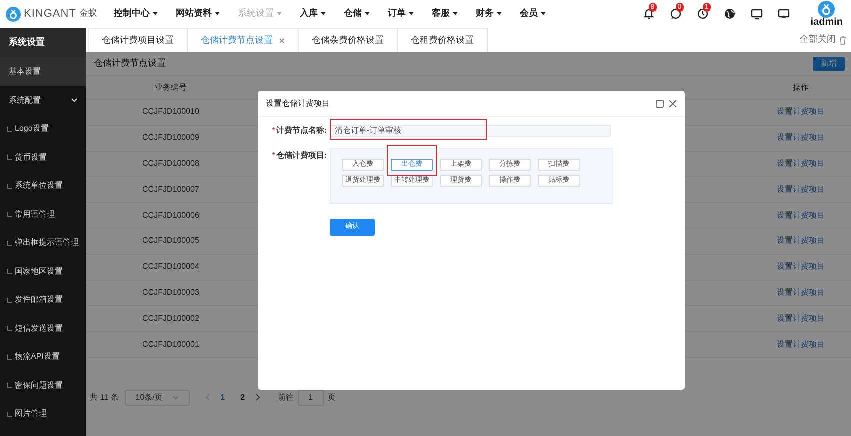  What do you see at coordinates (648, 14) in the screenshot?
I see `bell-icon` at bounding box center [648, 14].